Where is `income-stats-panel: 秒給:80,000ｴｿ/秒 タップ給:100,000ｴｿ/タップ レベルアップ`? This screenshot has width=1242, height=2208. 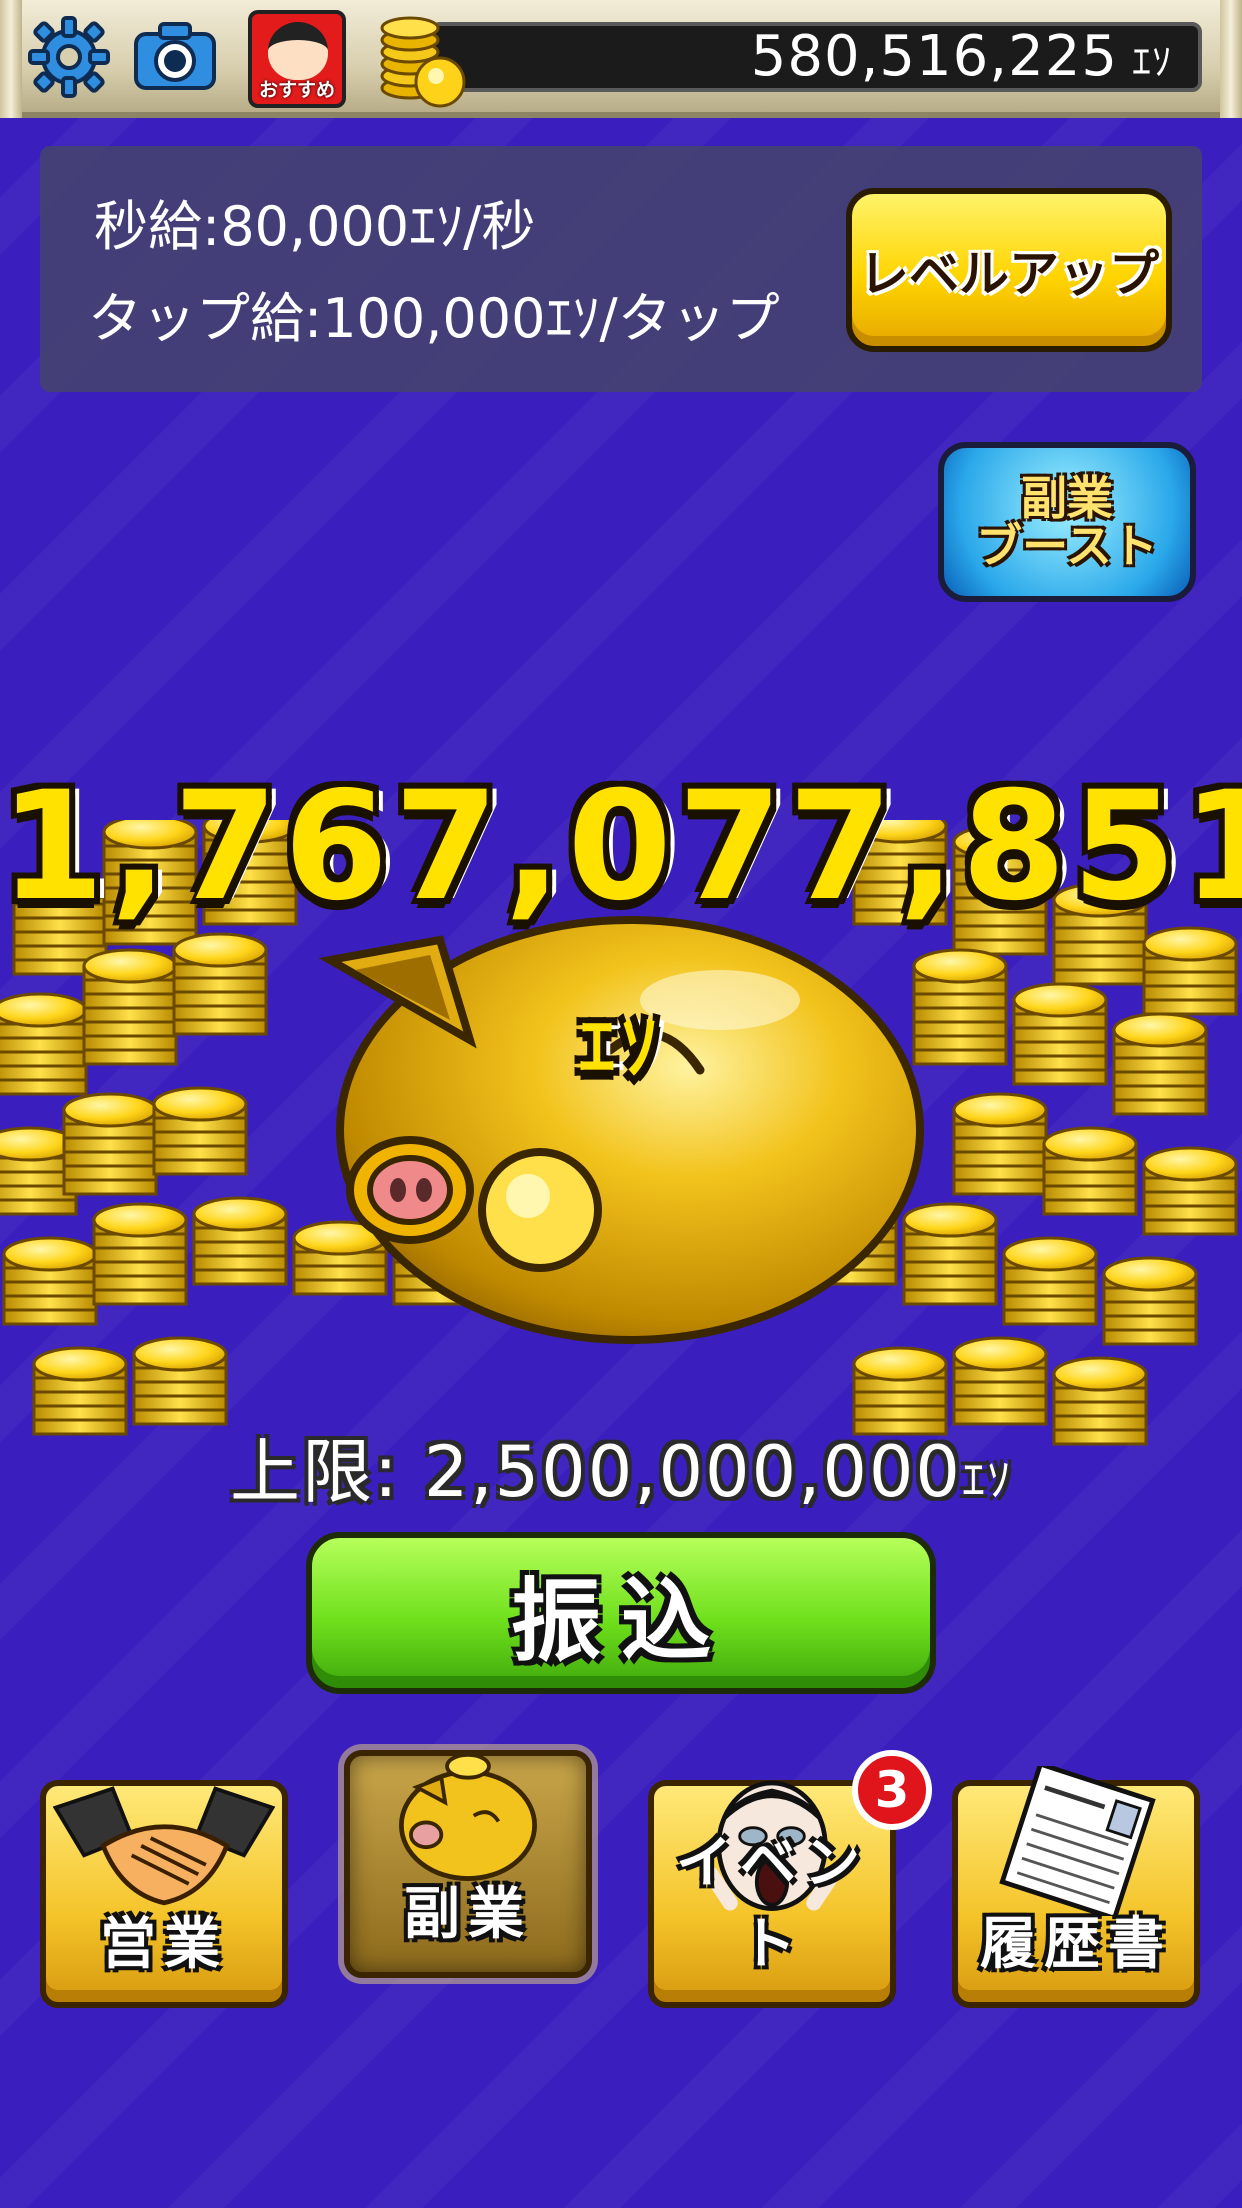
income-stats-panel: 秒給:80,000ｴｿ/秒 タップ給:100,000ｴｿ/タップ レベルアップ is located at coordinates (621, 269).